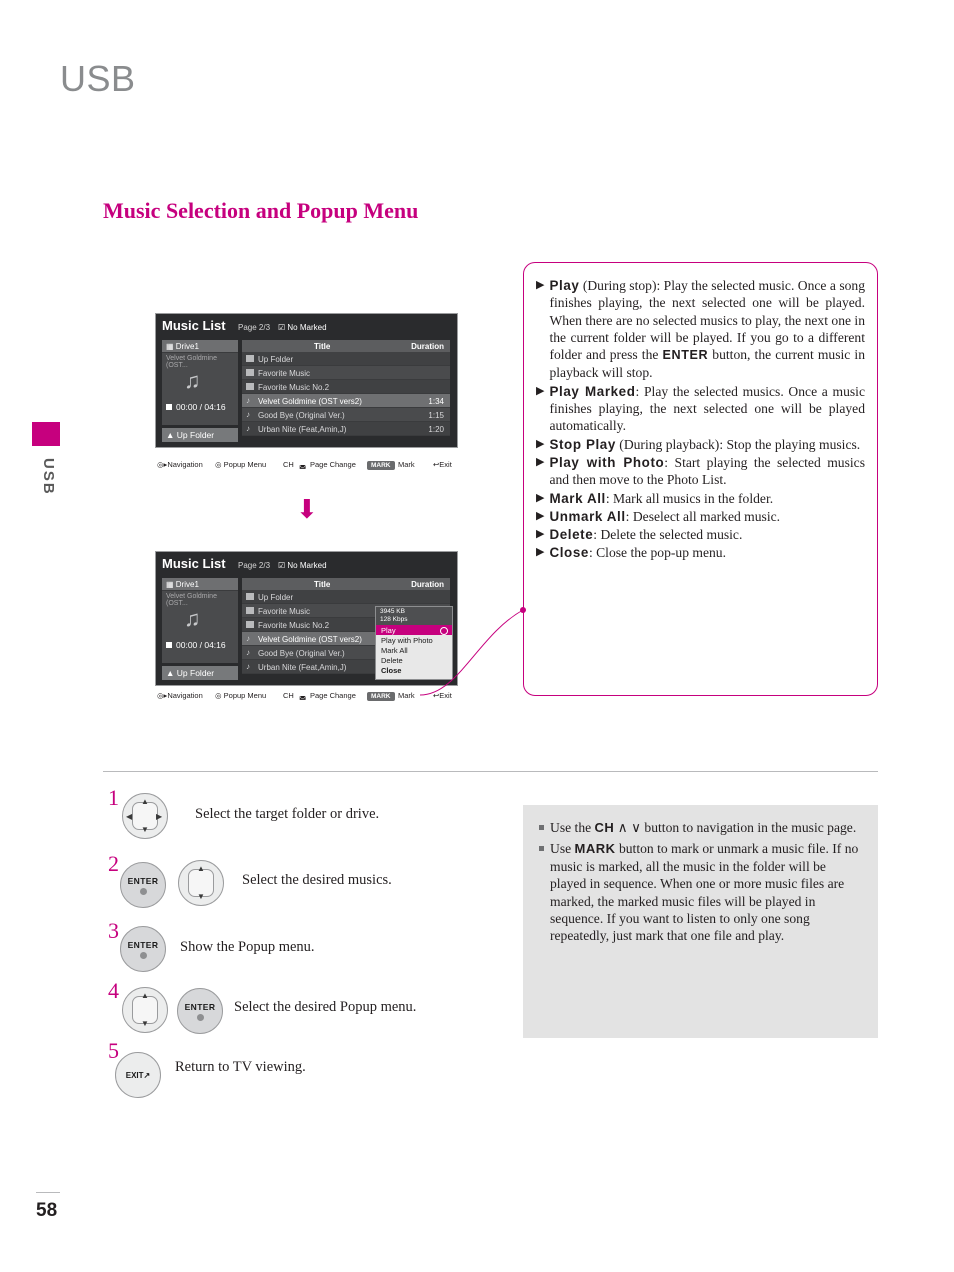  What do you see at coordinates (247, 947) in the screenshot?
I see `step-text: Show the Popup menu.` at bounding box center [247, 947].